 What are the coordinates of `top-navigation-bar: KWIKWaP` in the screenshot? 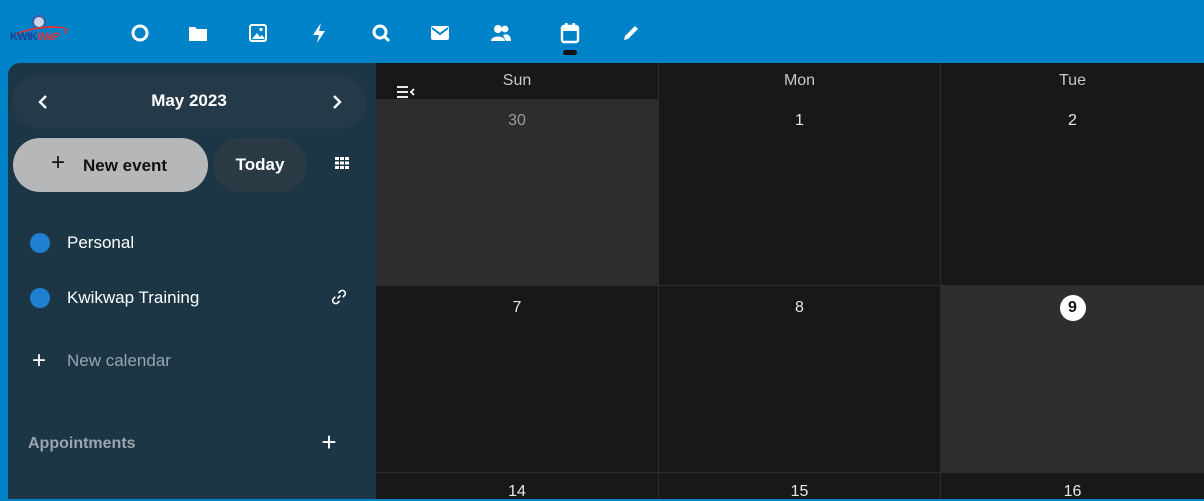 It's located at (602, 31).